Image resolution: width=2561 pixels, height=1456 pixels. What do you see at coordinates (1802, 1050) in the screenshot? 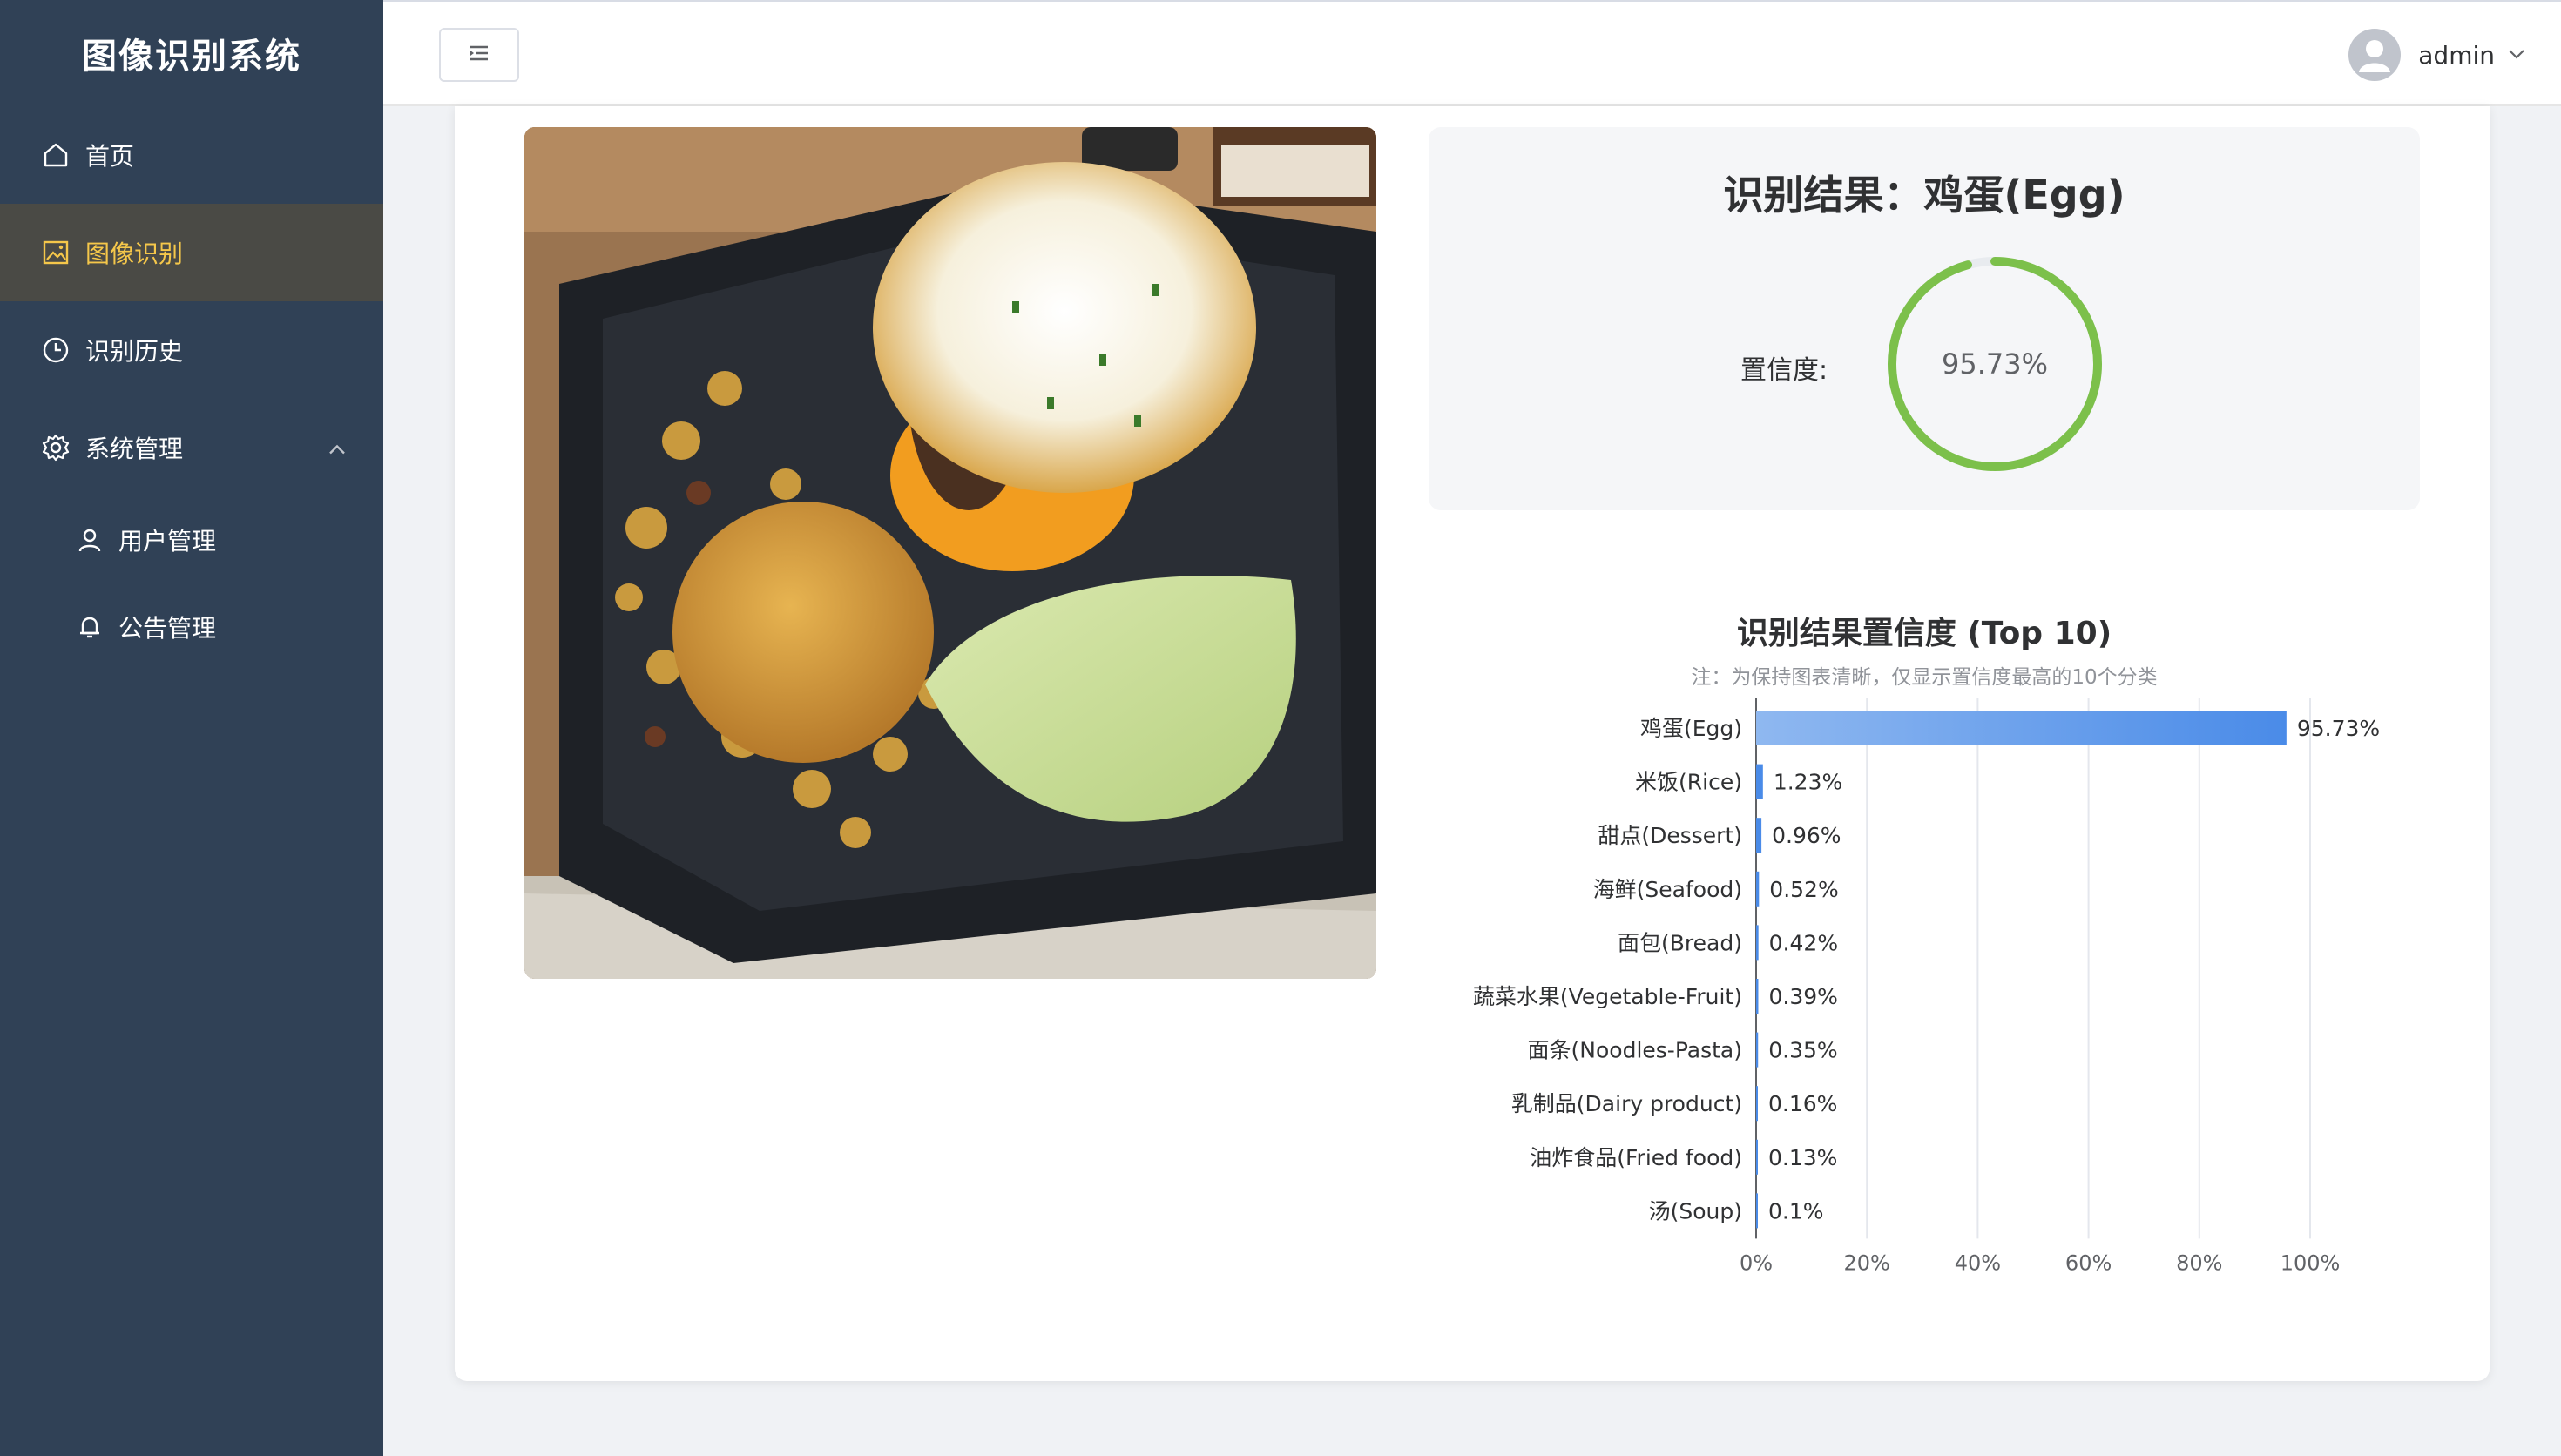
I see `chart-value-label: 0.35%` at bounding box center [1802, 1050].